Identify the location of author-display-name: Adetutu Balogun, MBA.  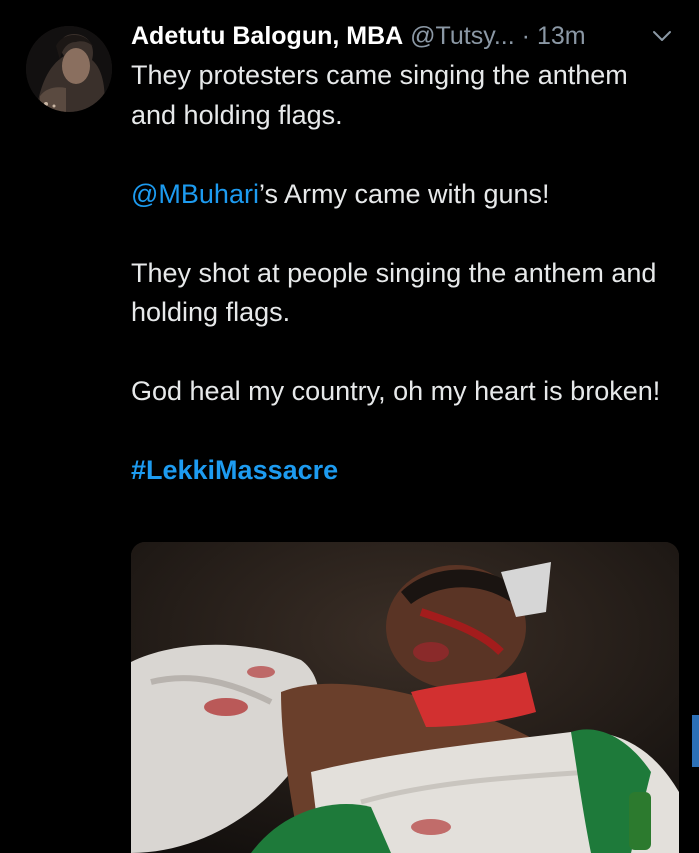
(267, 36).